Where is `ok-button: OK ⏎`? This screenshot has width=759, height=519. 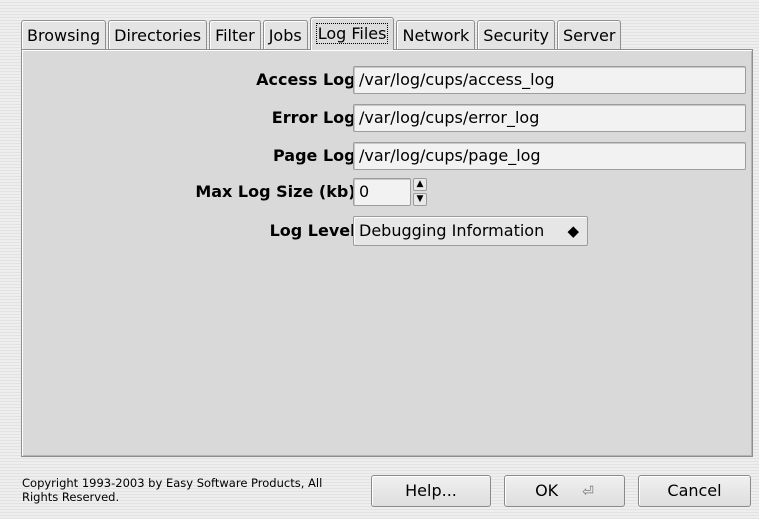
ok-button: OK ⏎ is located at coordinates (564, 491).